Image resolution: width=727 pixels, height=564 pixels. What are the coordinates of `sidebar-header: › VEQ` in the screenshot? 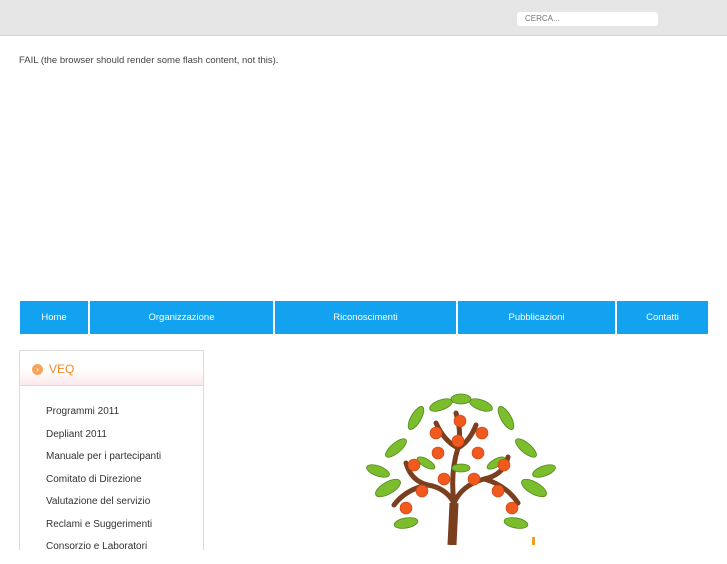 It's located at (111, 368).